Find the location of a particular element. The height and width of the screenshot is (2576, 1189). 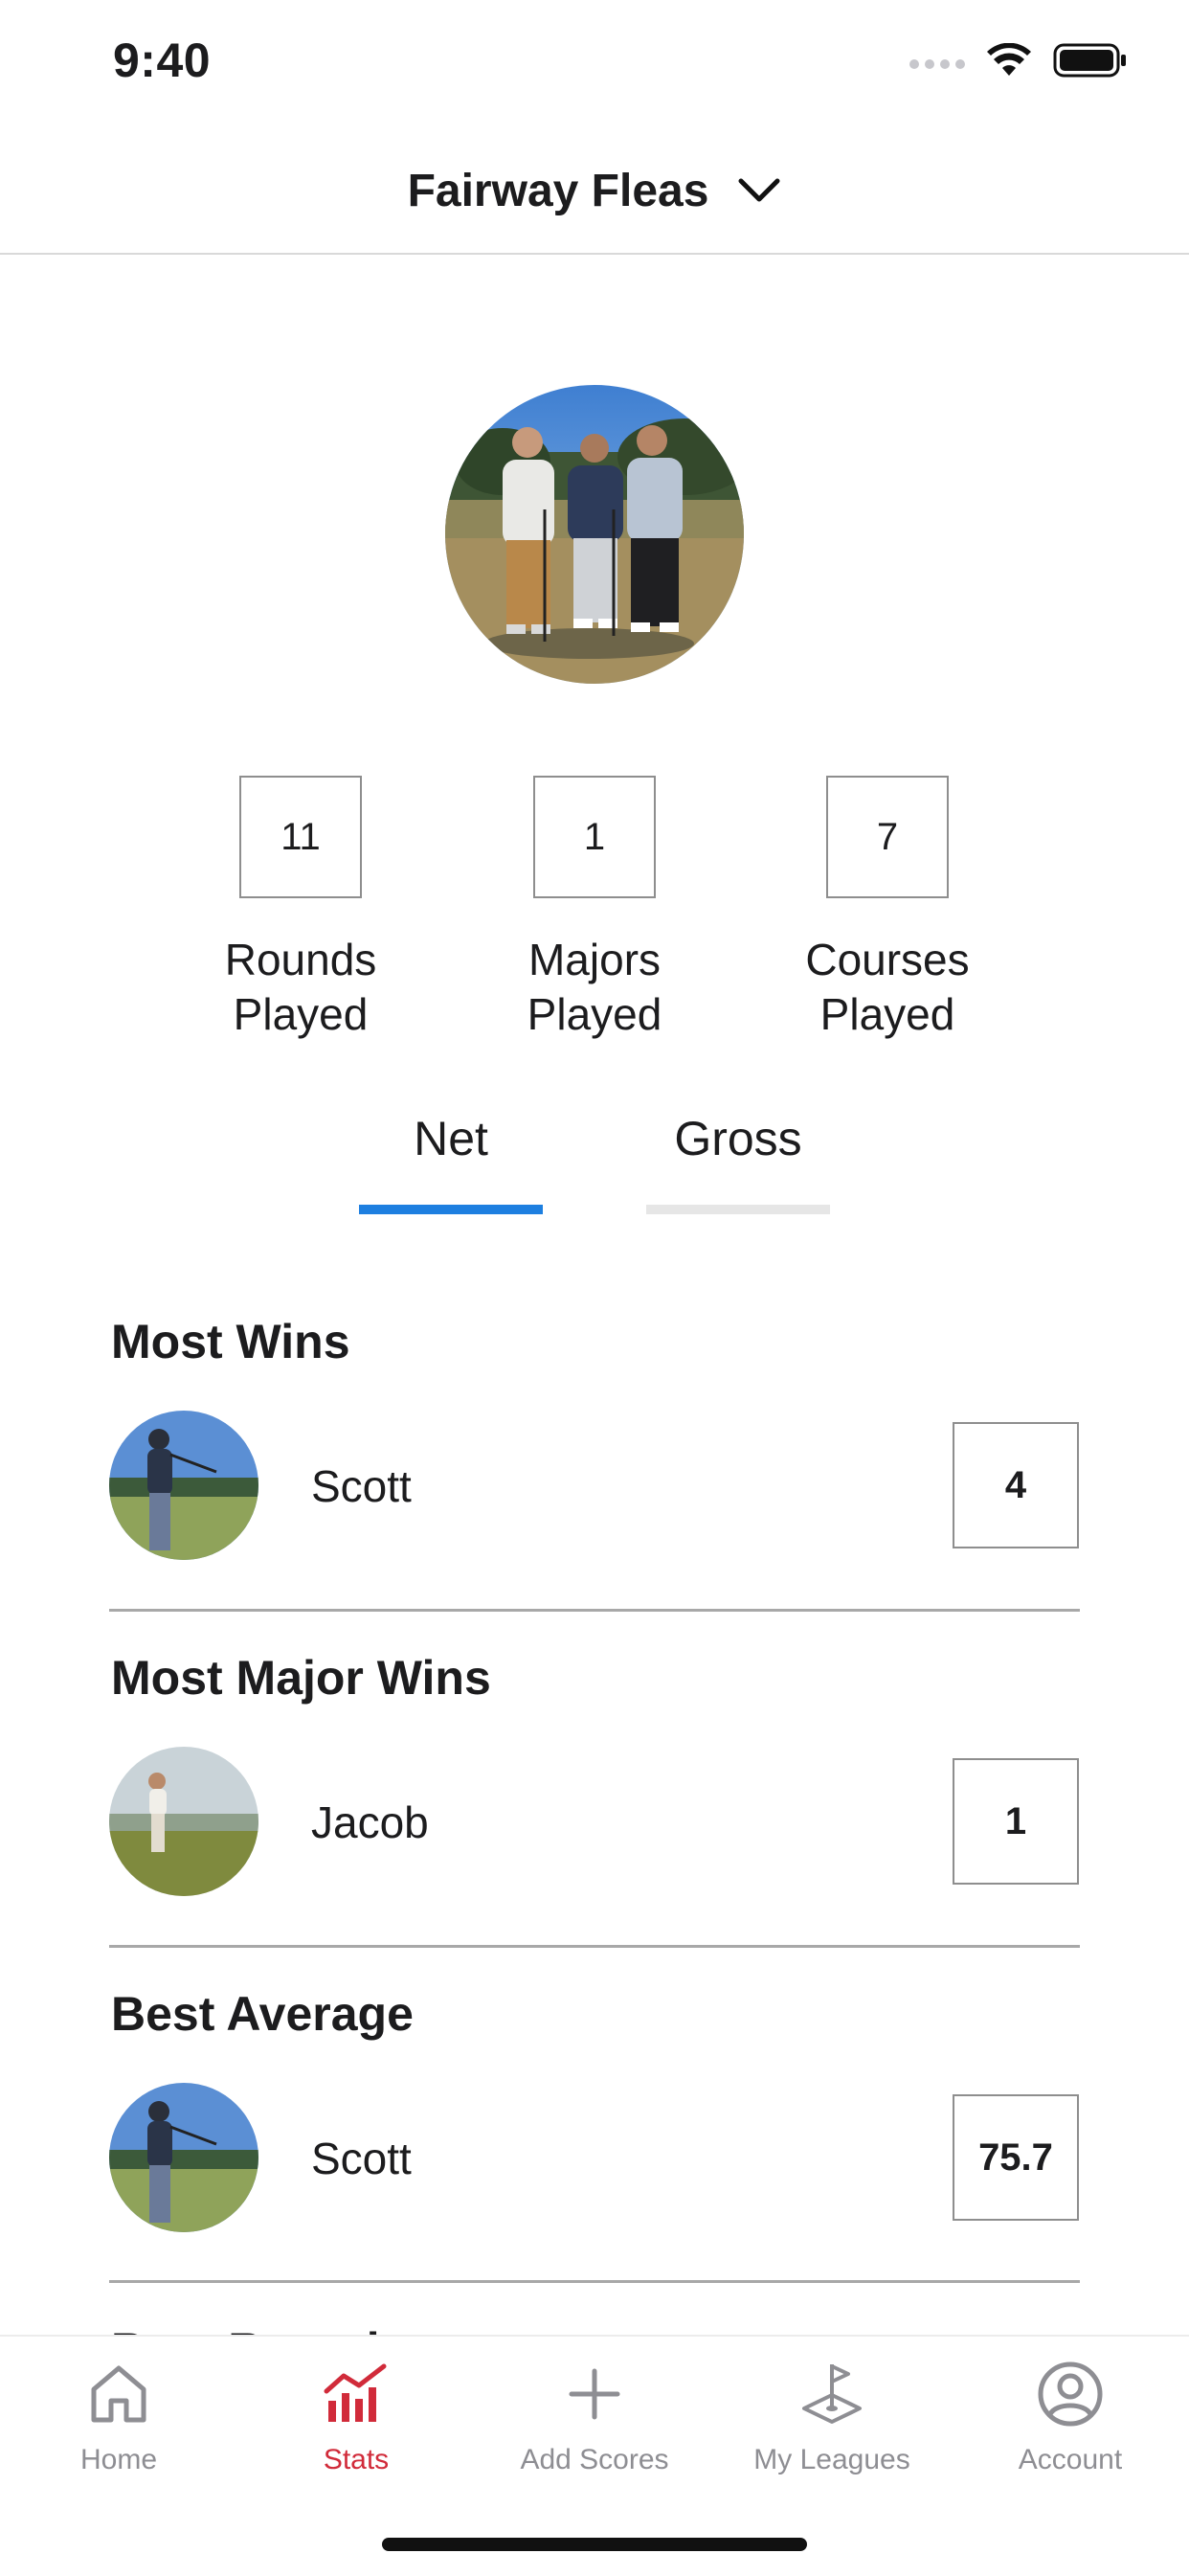

stats-icon is located at coordinates (355, 2392).